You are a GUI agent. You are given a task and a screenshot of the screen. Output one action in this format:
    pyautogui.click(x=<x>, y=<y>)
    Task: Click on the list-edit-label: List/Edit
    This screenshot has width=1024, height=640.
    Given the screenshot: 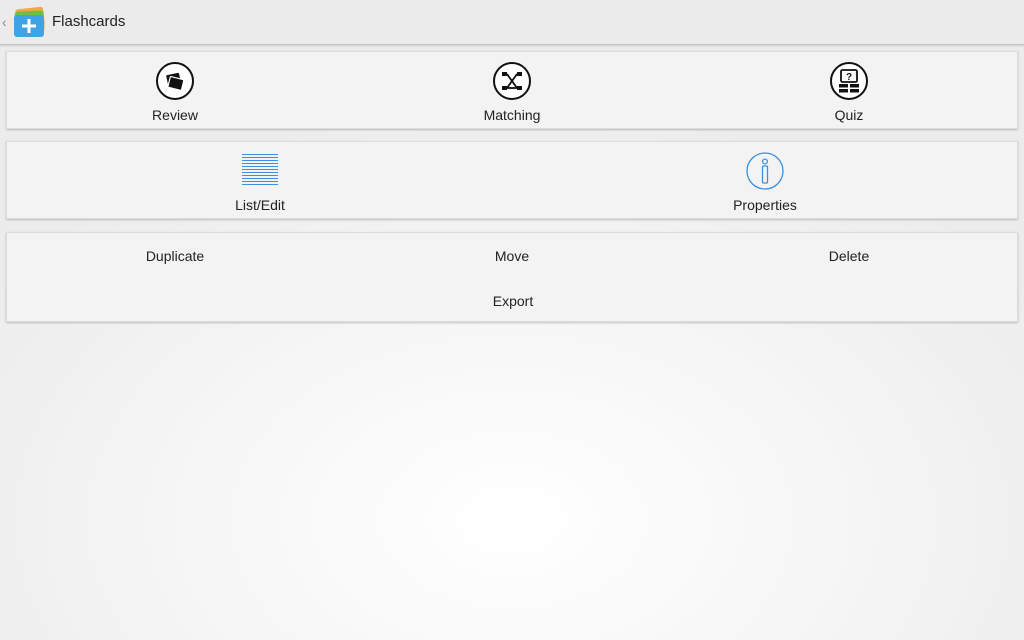 What is the action you would take?
    pyautogui.click(x=260, y=205)
    